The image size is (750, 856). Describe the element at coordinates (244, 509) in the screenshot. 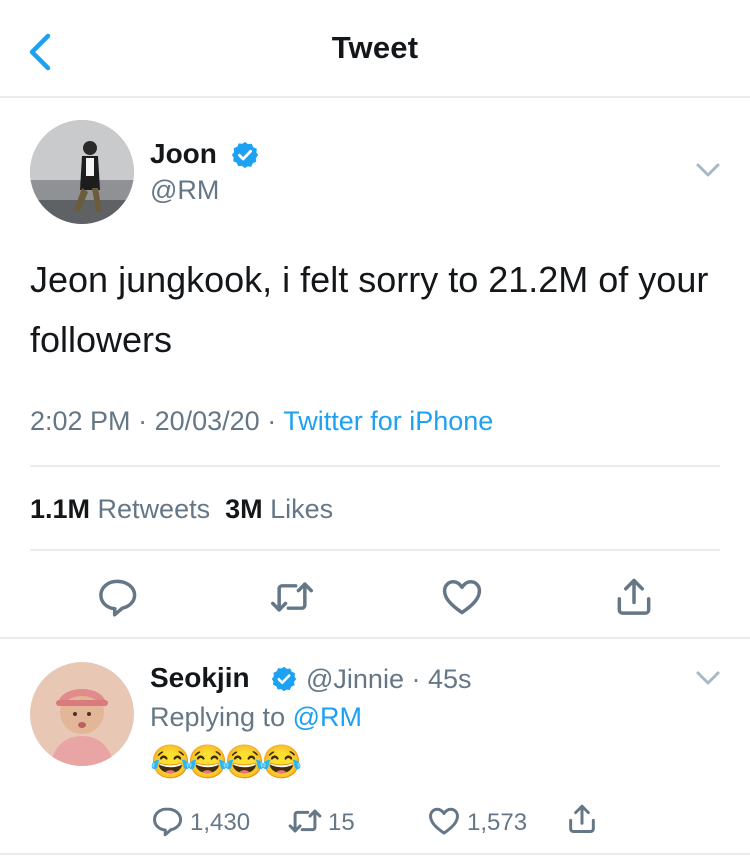

I see `likes-count: 3M` at that location.